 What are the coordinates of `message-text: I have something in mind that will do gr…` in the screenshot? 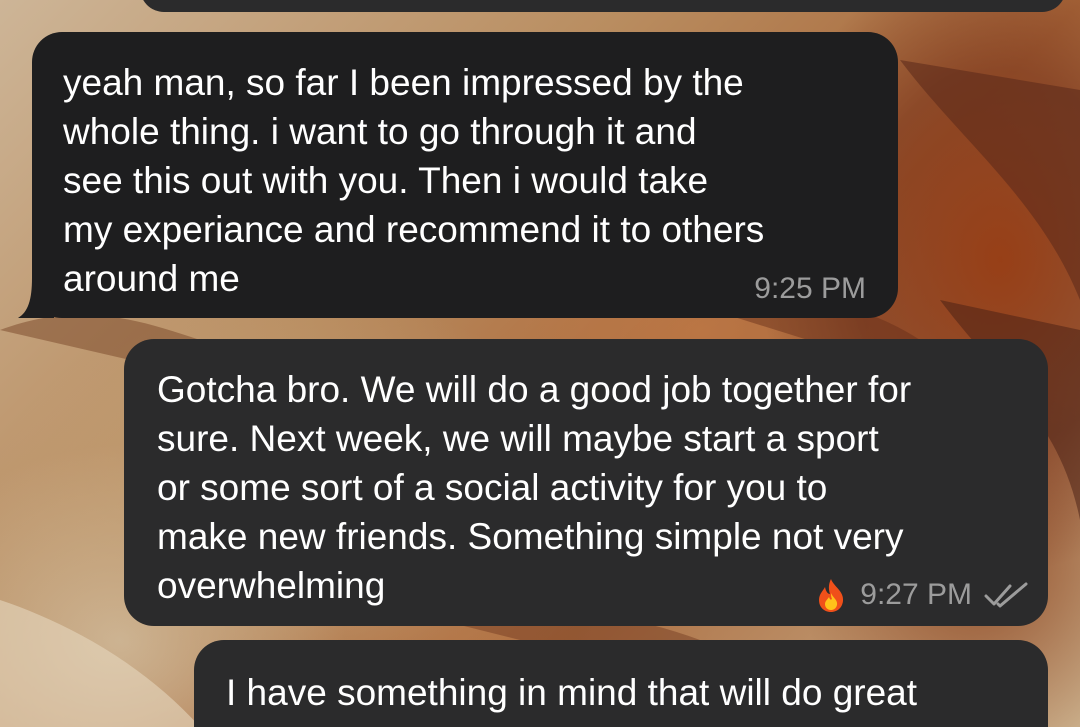 It's located at (572, 692).